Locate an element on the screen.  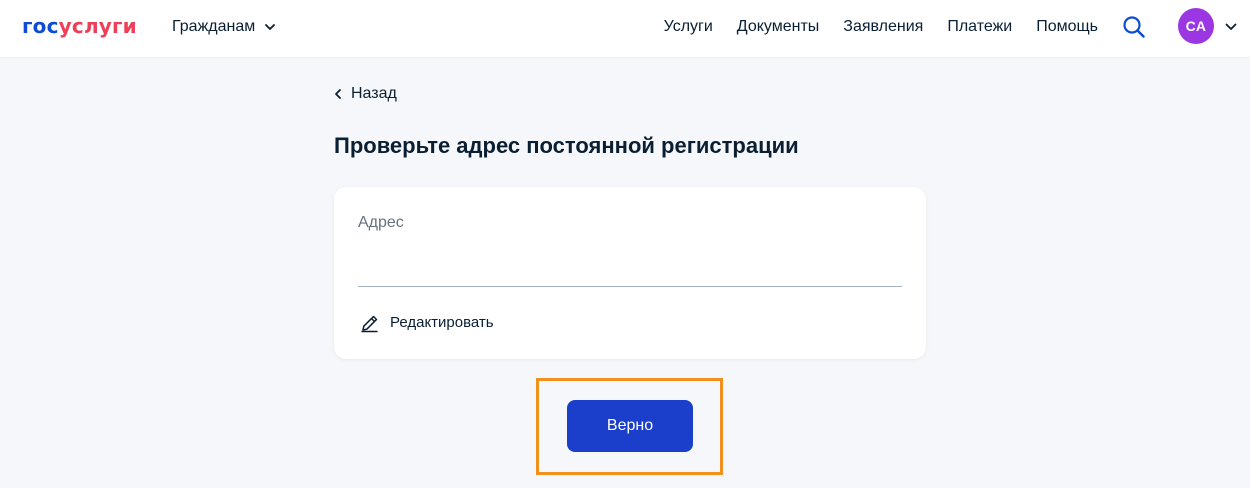
nav-item-services: Услуги is located at coordinates (688, 27).